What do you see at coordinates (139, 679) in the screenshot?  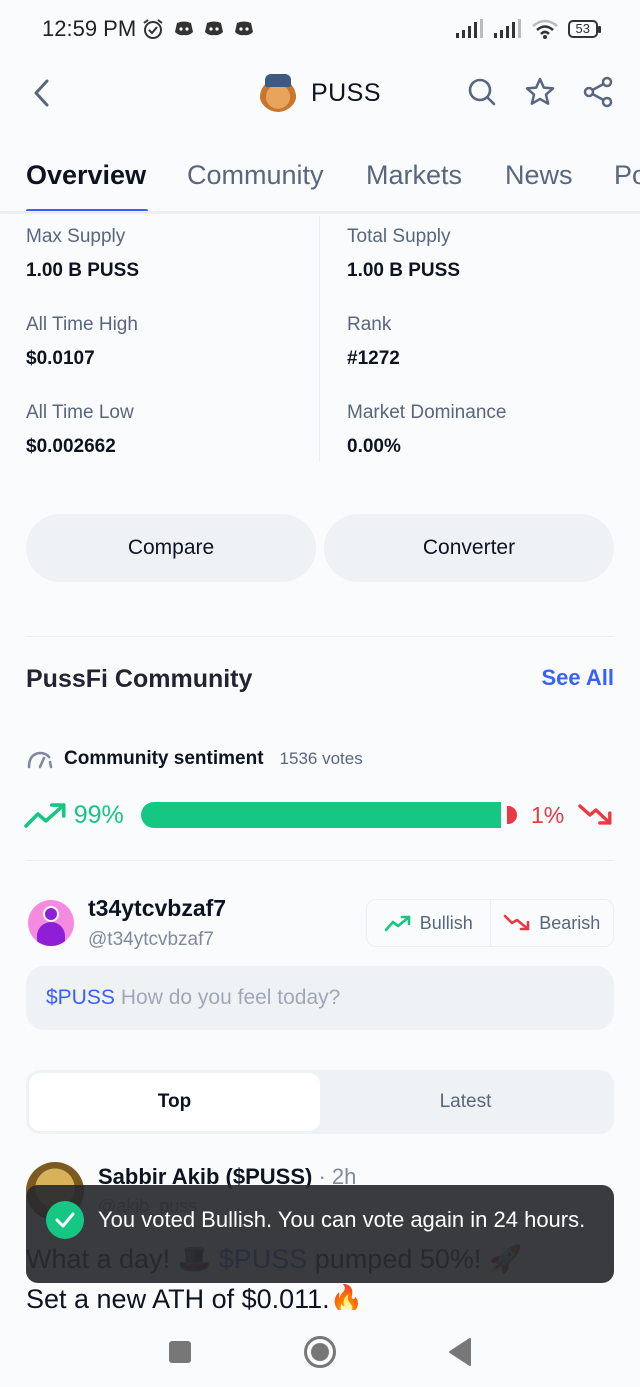 I see `community-title: PussFi Community` at bounding box center [139, 679].